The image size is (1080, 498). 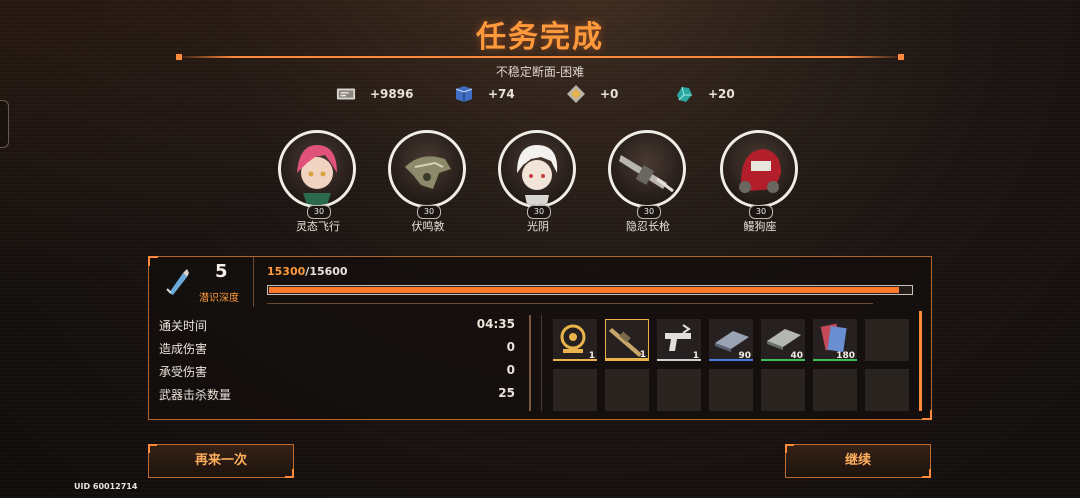 What do you see at coordinates (540, 72) in the screenshot?
I see `stage-name: 不稳定断面-困难` at bounding box center [540, 72].